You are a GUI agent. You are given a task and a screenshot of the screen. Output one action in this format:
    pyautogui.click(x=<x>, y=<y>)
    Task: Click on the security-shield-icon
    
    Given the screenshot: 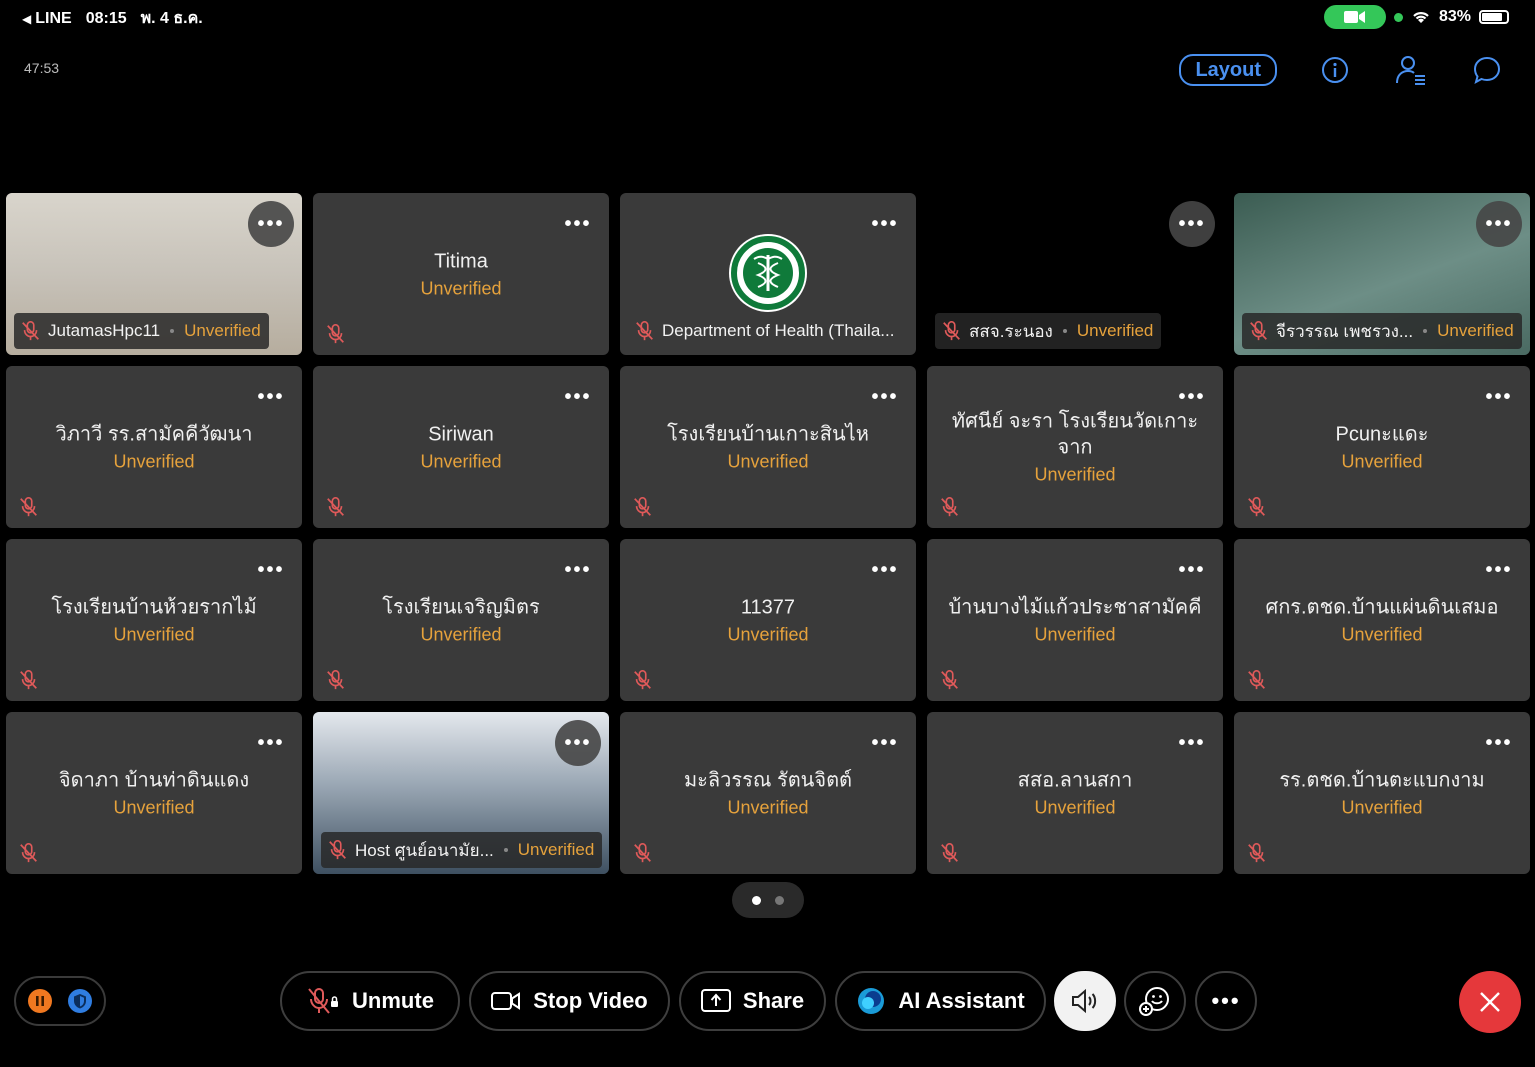 What is the action you would take?
    pyautogui.click(x=80, y=1001)
    